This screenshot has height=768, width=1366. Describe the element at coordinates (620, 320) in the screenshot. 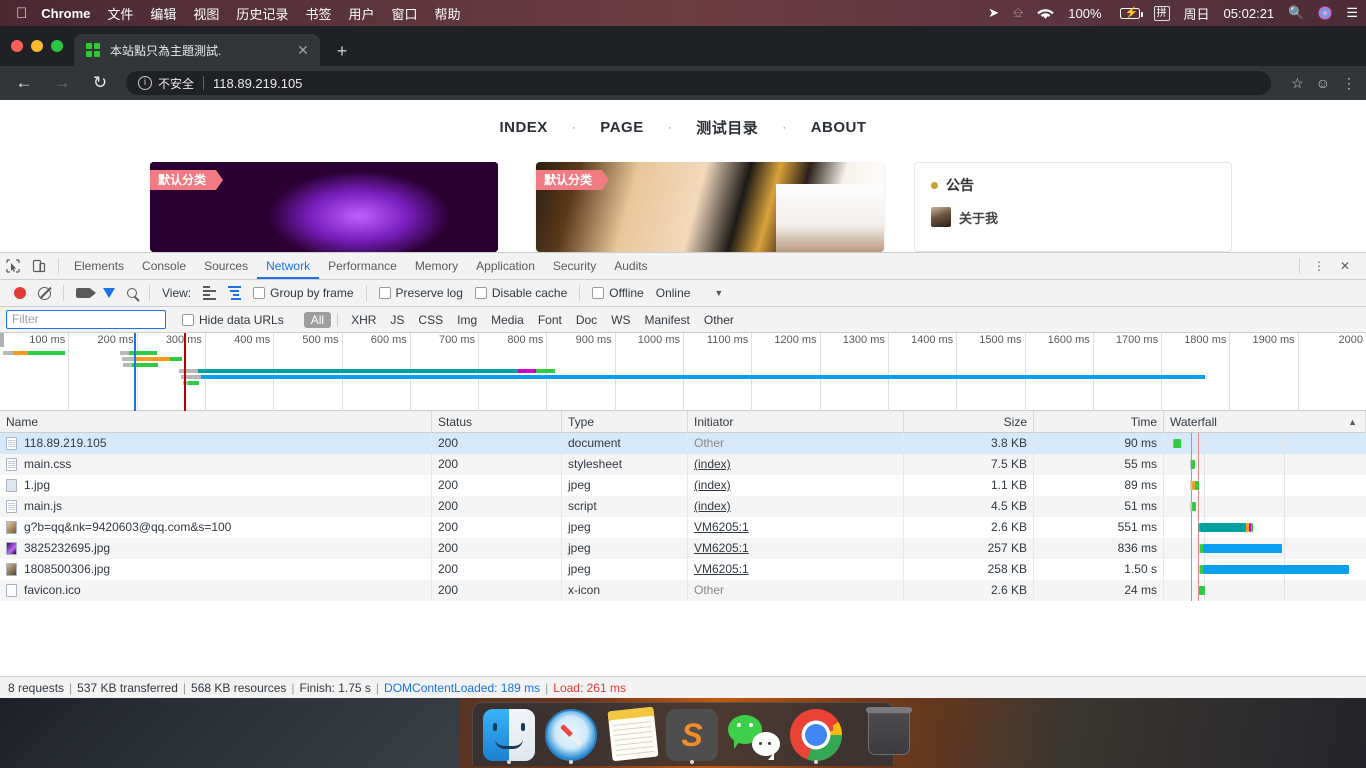

I see `filter-type-ws: WS` at that location.